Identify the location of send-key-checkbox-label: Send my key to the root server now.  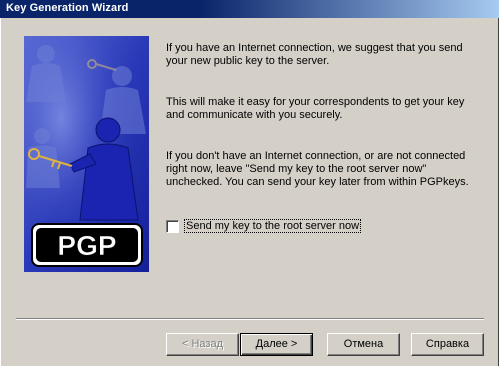
(273, 226).